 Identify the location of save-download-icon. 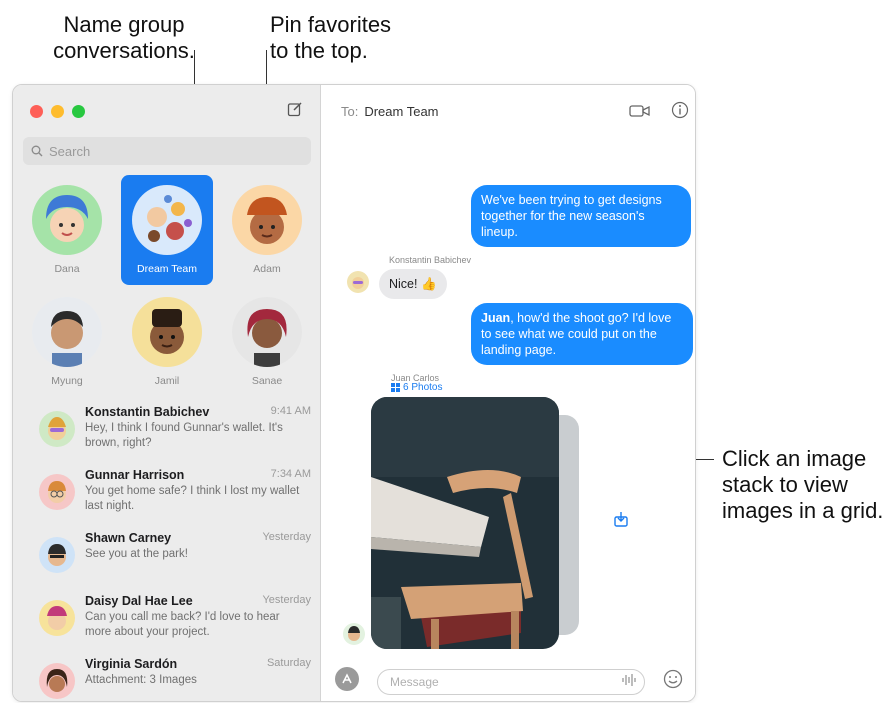
(621, 519).